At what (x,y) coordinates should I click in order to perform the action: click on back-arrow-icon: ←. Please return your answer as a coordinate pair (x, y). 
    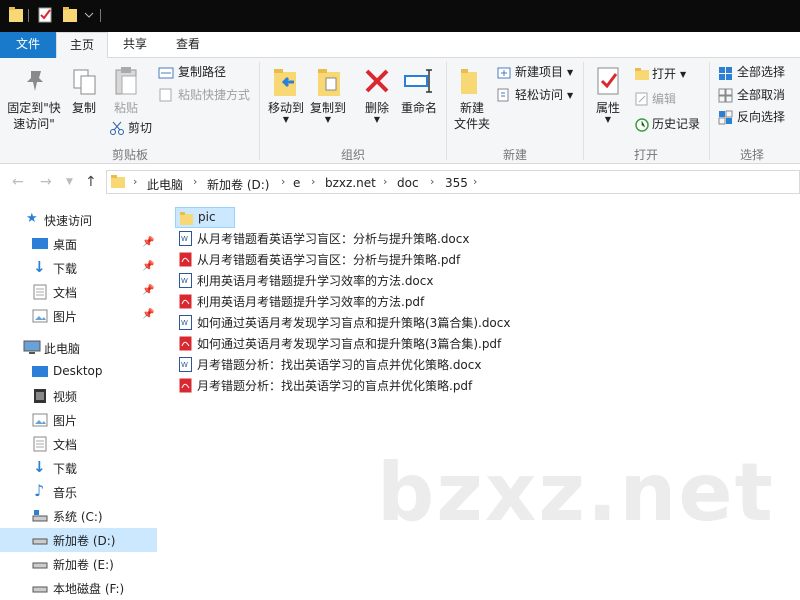
    Looking at the image, I should click on (18, 182).